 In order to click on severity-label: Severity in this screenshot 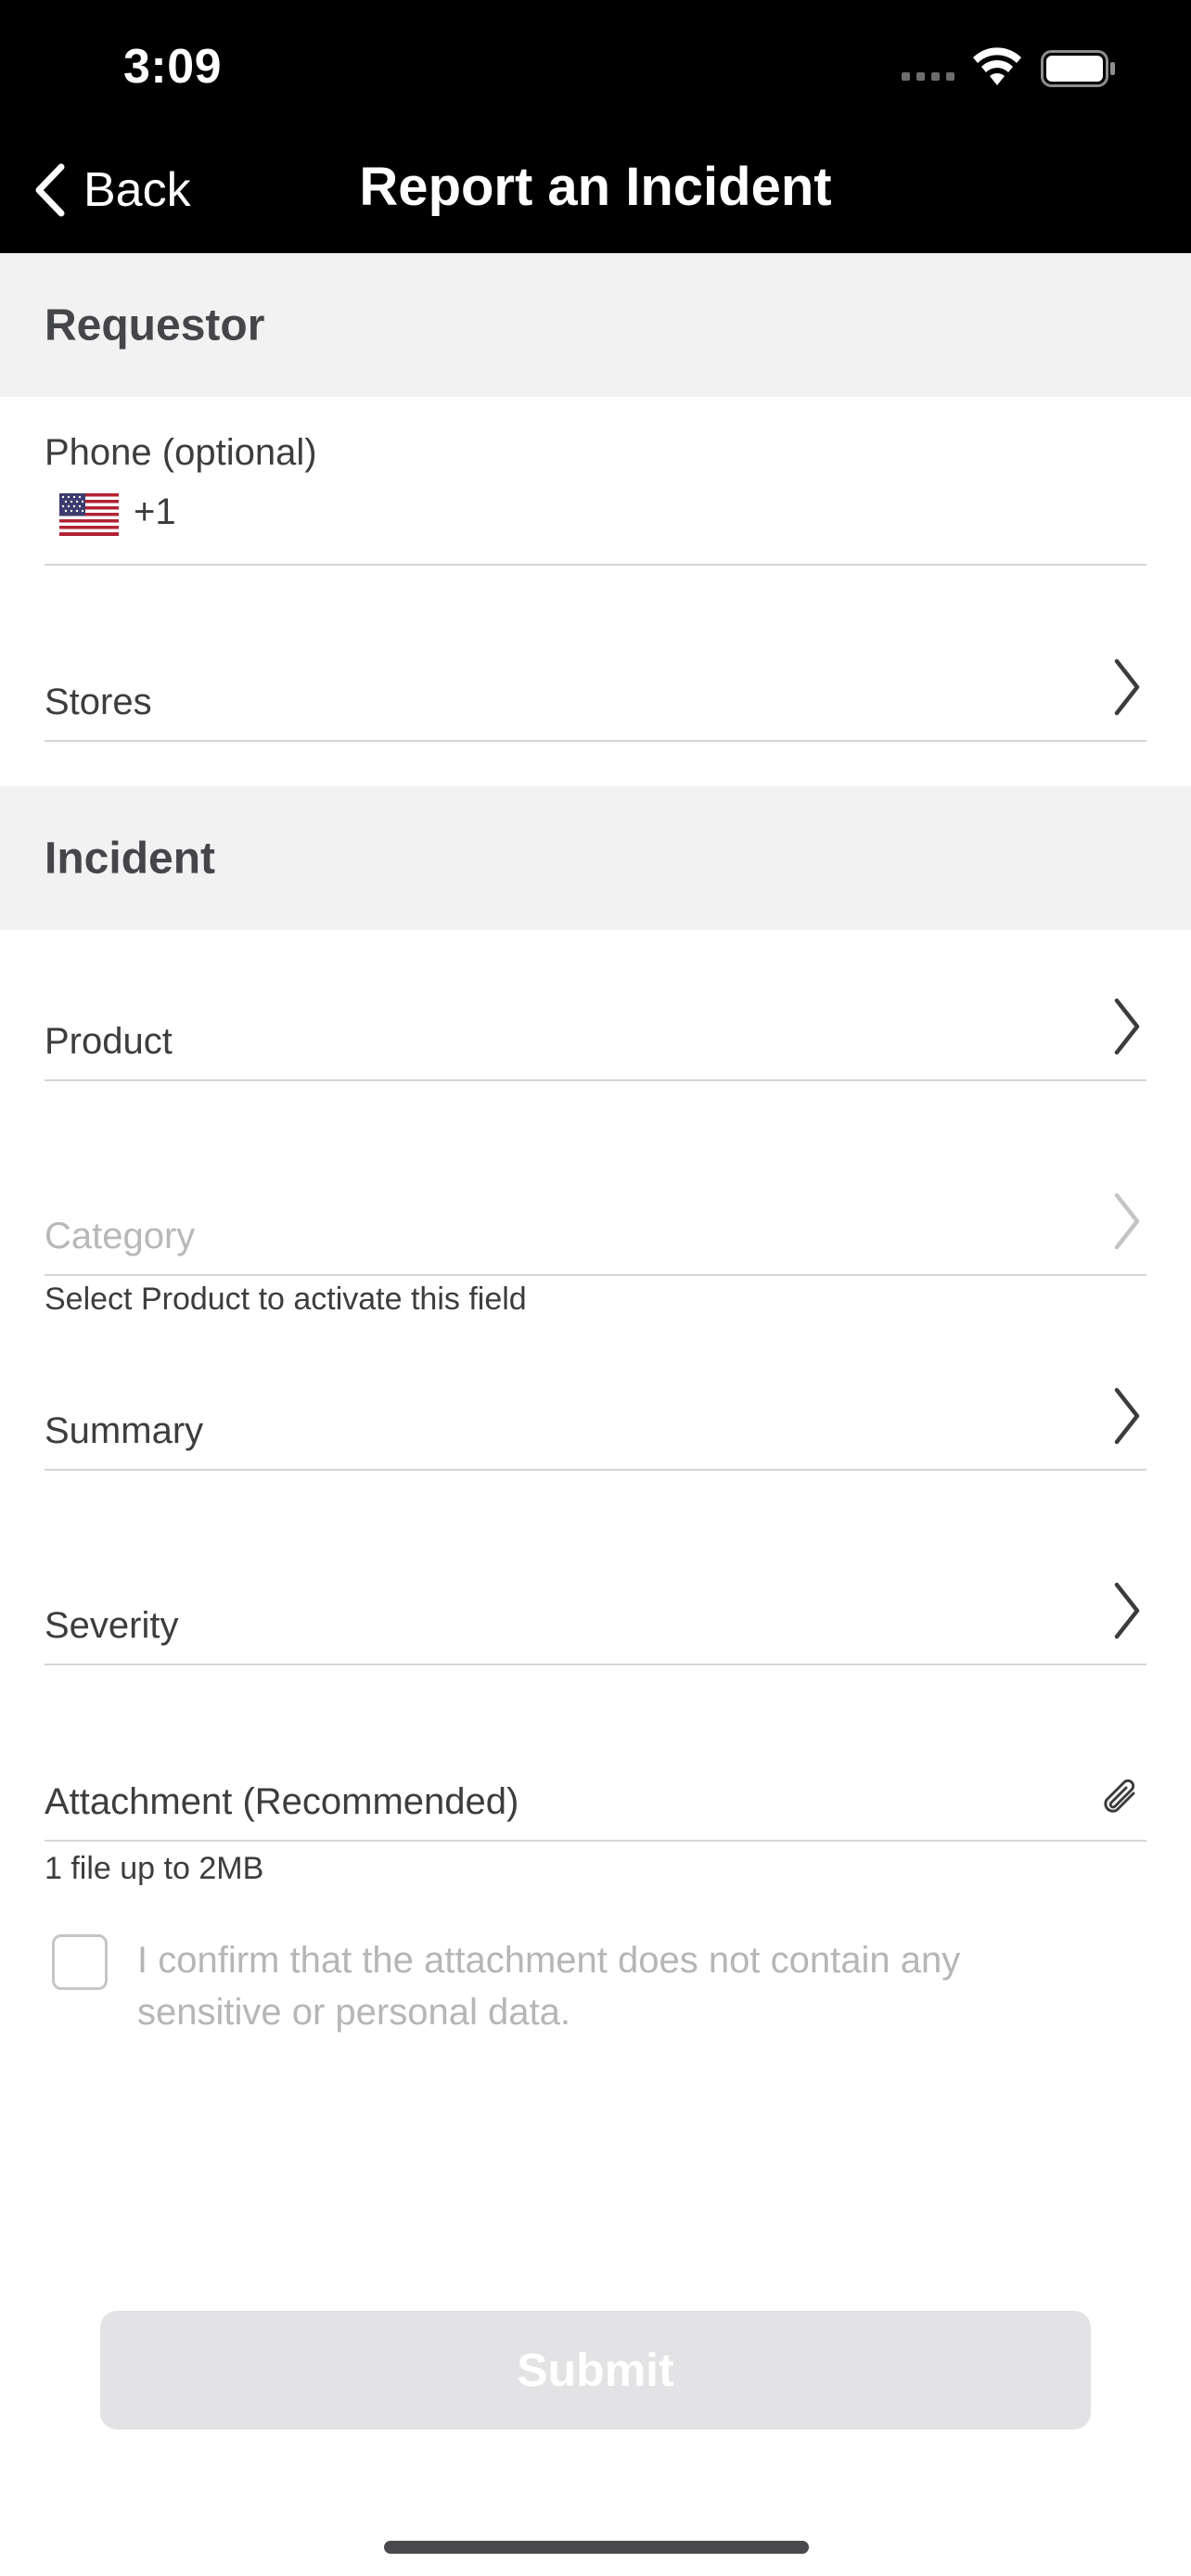, I will do `click(112, 1625)`.